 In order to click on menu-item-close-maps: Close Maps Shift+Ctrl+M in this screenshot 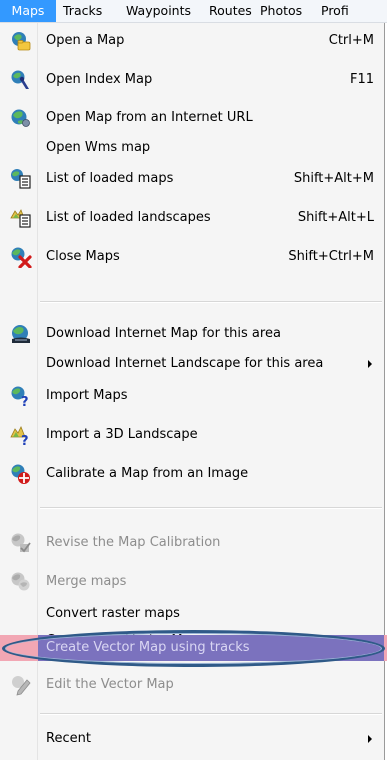, I will do `click(192, 257)`.